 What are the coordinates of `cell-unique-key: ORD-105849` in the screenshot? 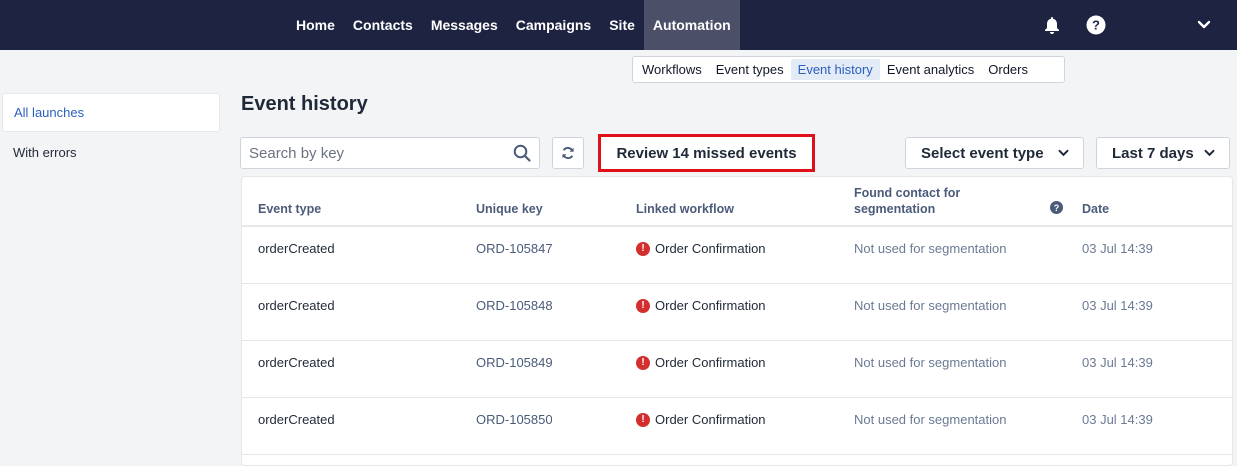 It's located at (514, 363).